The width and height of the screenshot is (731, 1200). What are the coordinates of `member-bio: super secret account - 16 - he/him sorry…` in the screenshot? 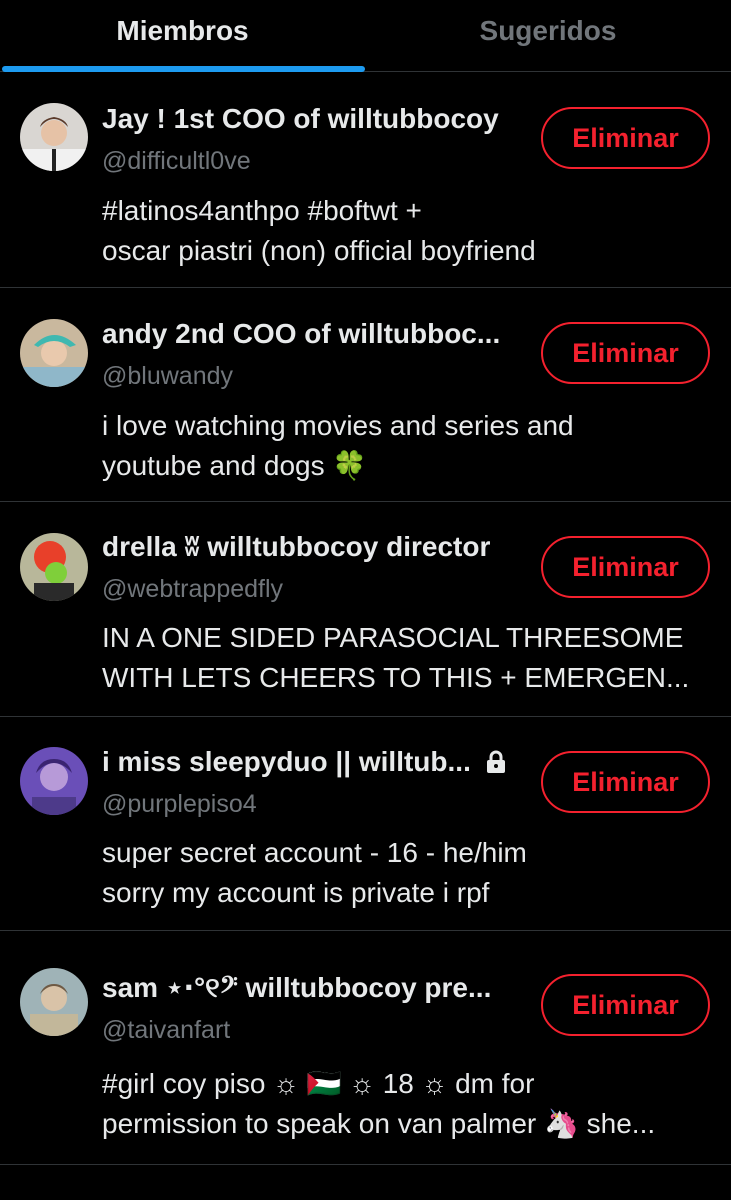 It's located at (412, 873).